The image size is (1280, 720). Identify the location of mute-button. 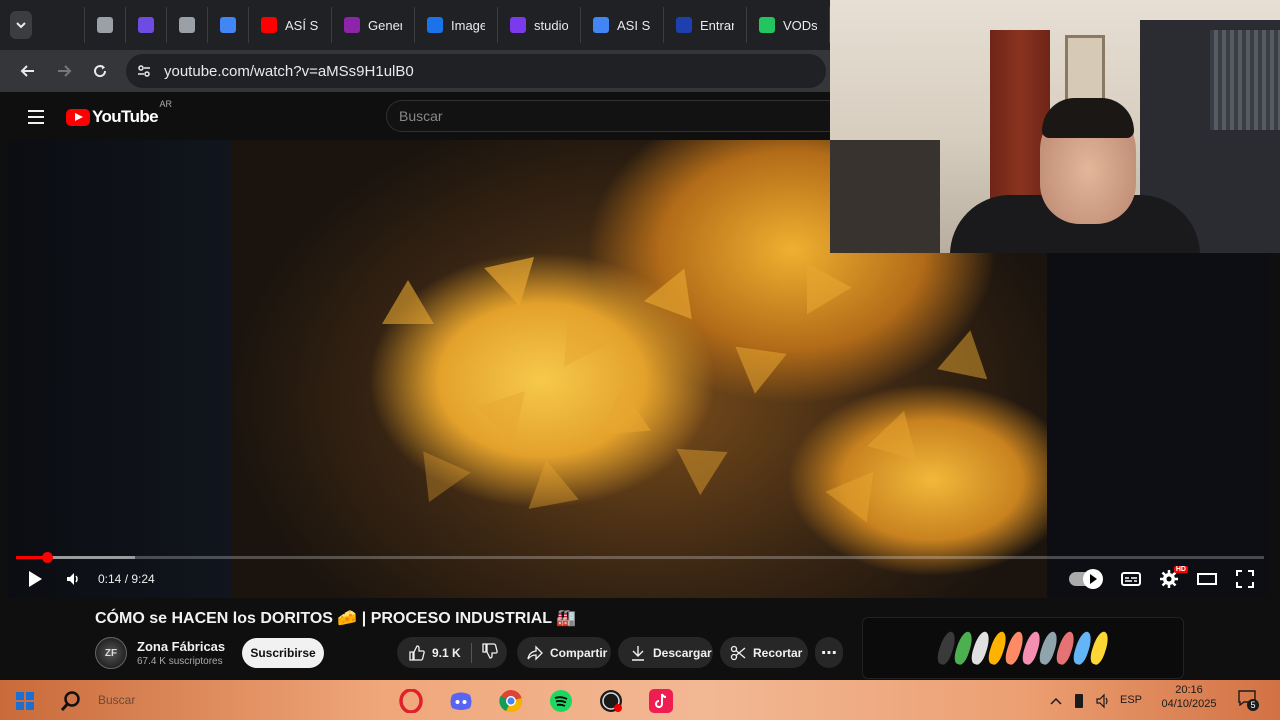
(73, 579).